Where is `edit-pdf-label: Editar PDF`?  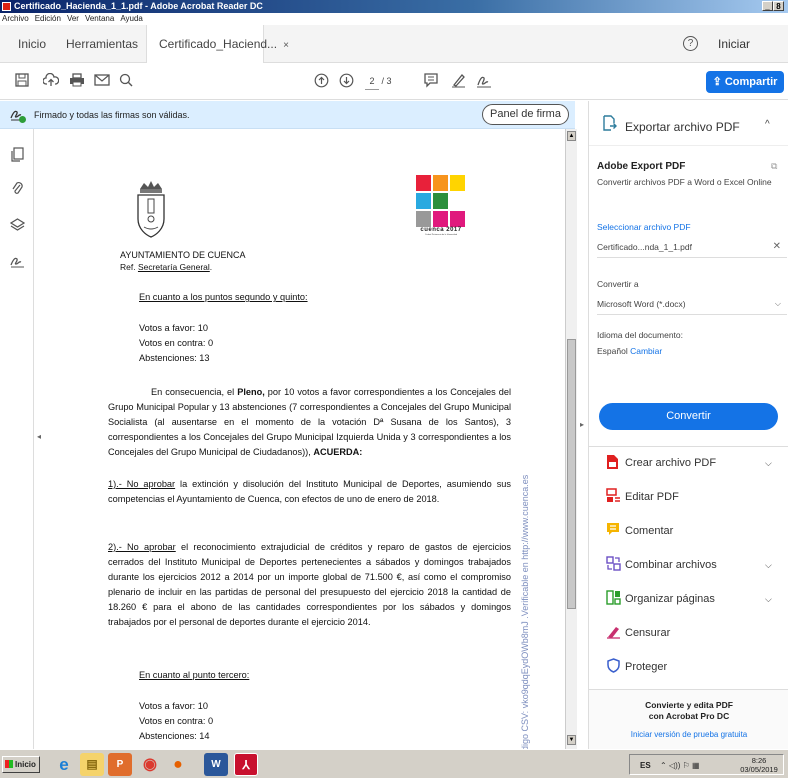
edit-pdf-label: Editar PDF is located at coordinates (652, 497).